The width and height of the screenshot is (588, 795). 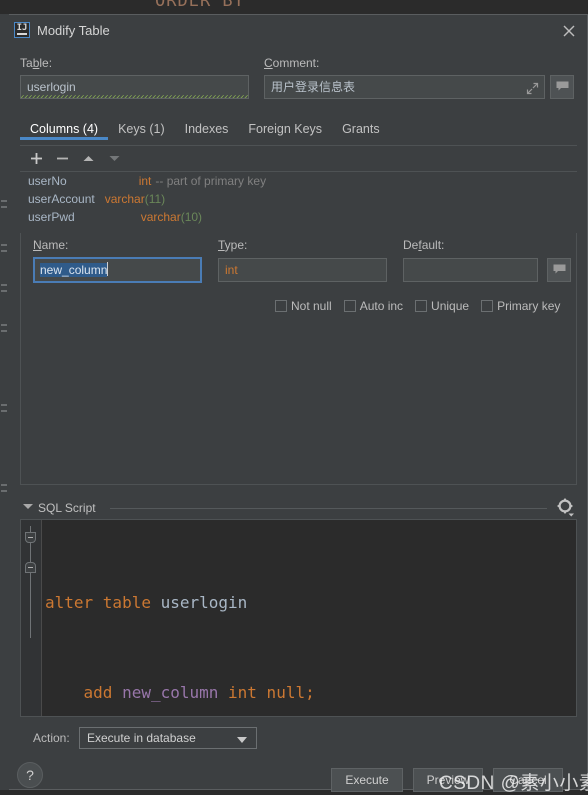 What do you see at coordinates (191, 217) in the screenshot?
I see `column-length: (10)` at bounding box center [191, 217].